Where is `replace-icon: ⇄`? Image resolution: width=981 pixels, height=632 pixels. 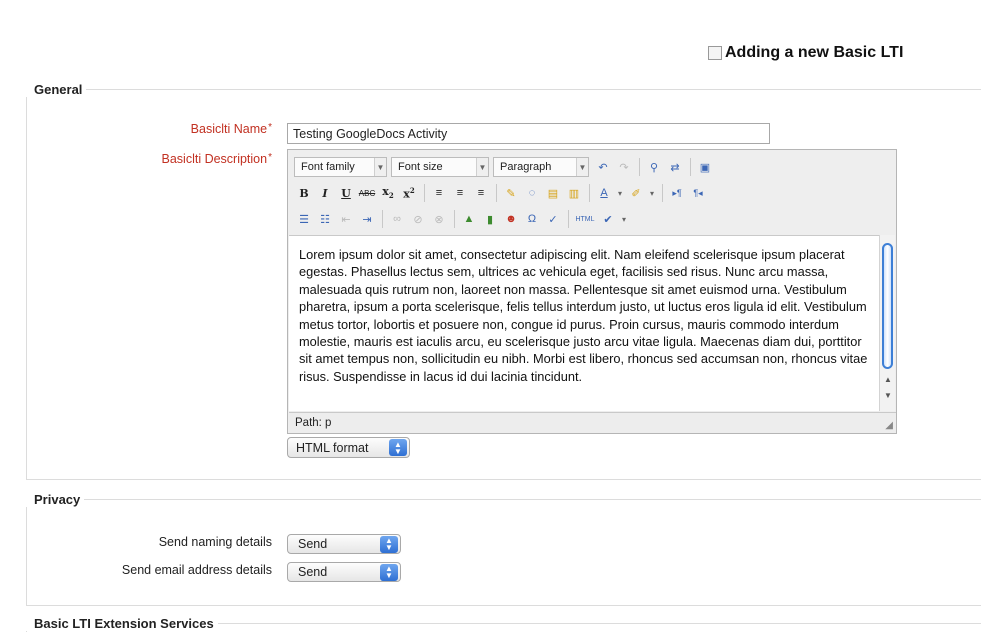
replace-icon: ⇄ is located at coordinates (675, 167).